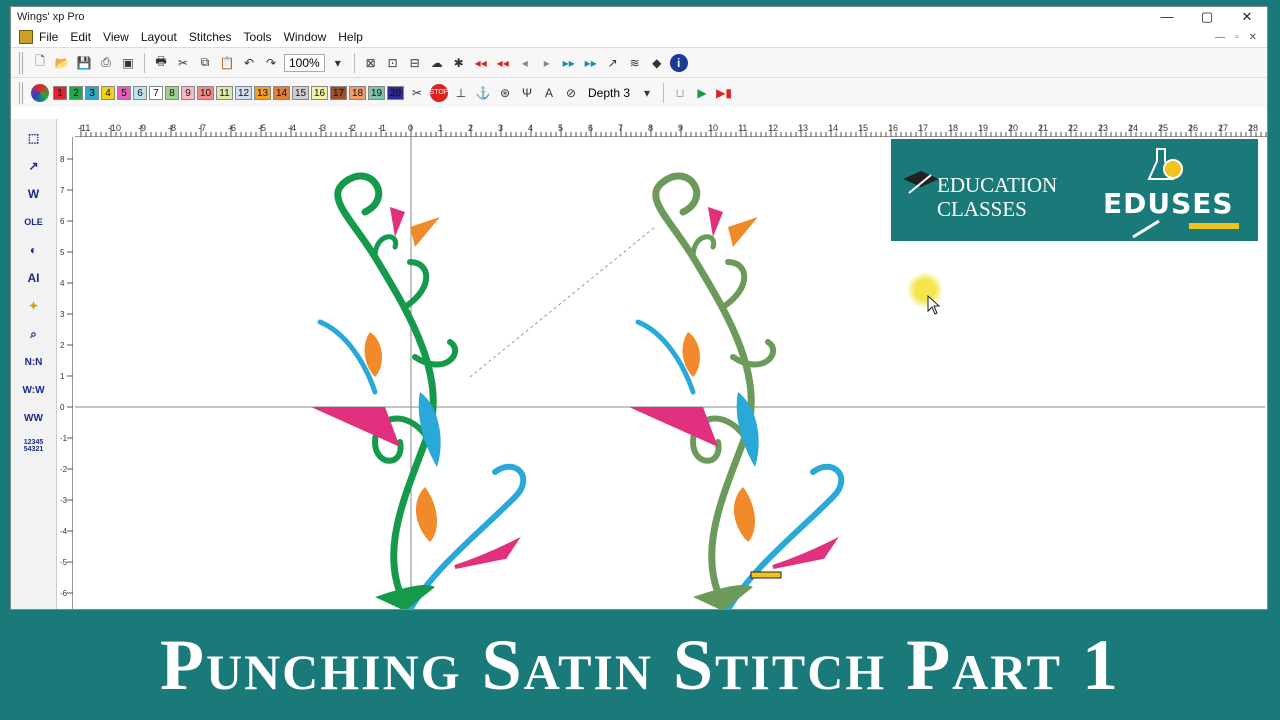 This screenshot has width=1280, height=720. I want to click on zoom-select: 100%, so click(304, 62).